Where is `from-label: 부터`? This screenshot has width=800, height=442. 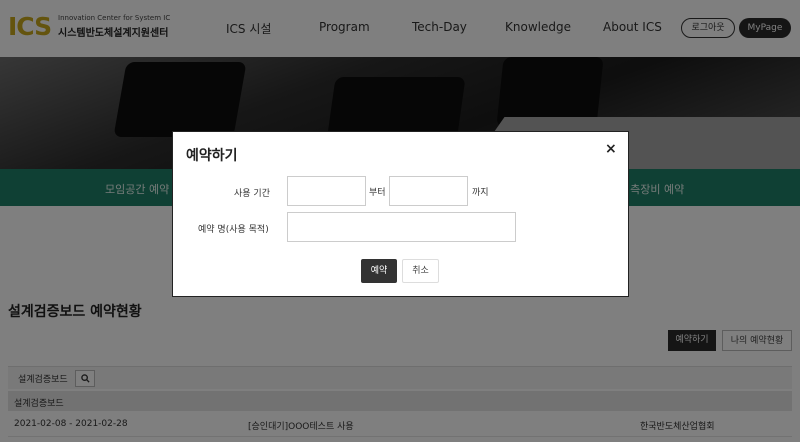
from-label: 부터 is located at coordinates (377, 193).